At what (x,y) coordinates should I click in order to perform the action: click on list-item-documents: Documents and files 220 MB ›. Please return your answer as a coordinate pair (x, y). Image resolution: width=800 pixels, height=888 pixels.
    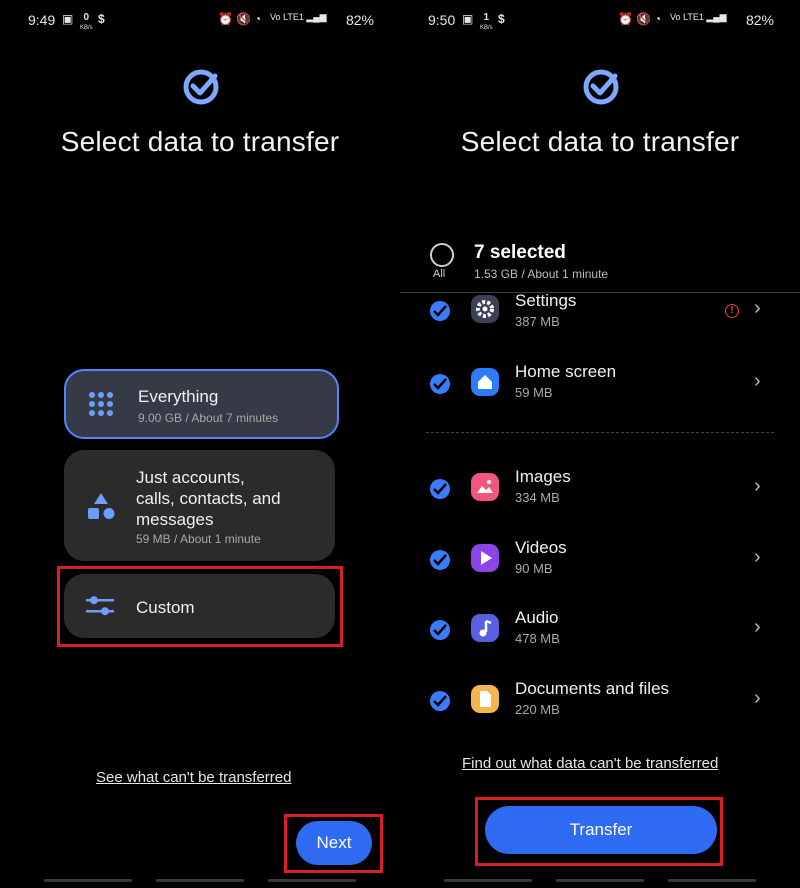
    Looking at the image, I should click on (600, 709).